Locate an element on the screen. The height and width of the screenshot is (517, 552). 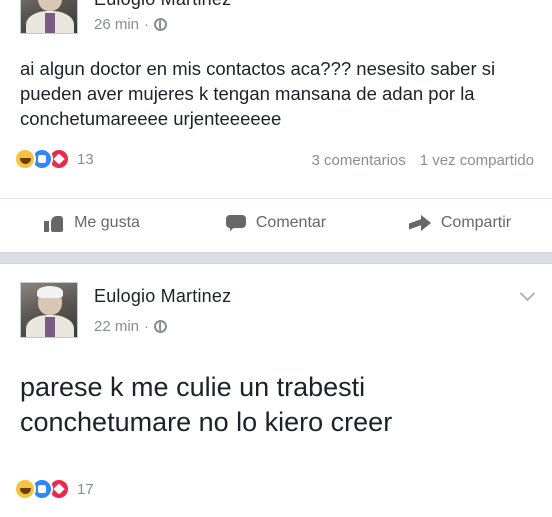
comment-label: Comentar is located at coordinates (291, 222).